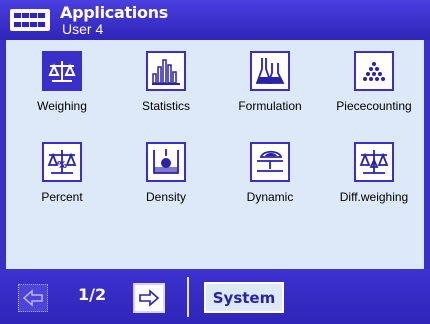 This screenshot has height=324, width=430. I want to click on bar-chart-icon, so click(166, 71).